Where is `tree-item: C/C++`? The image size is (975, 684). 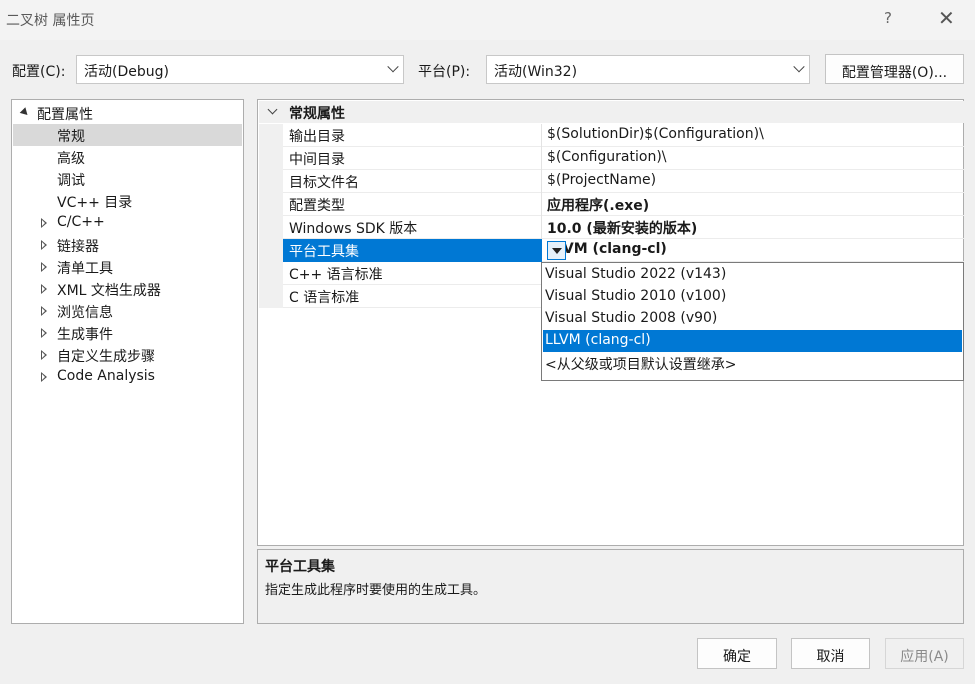 tree-item: C/C++ is located at coordinates (127, 223).